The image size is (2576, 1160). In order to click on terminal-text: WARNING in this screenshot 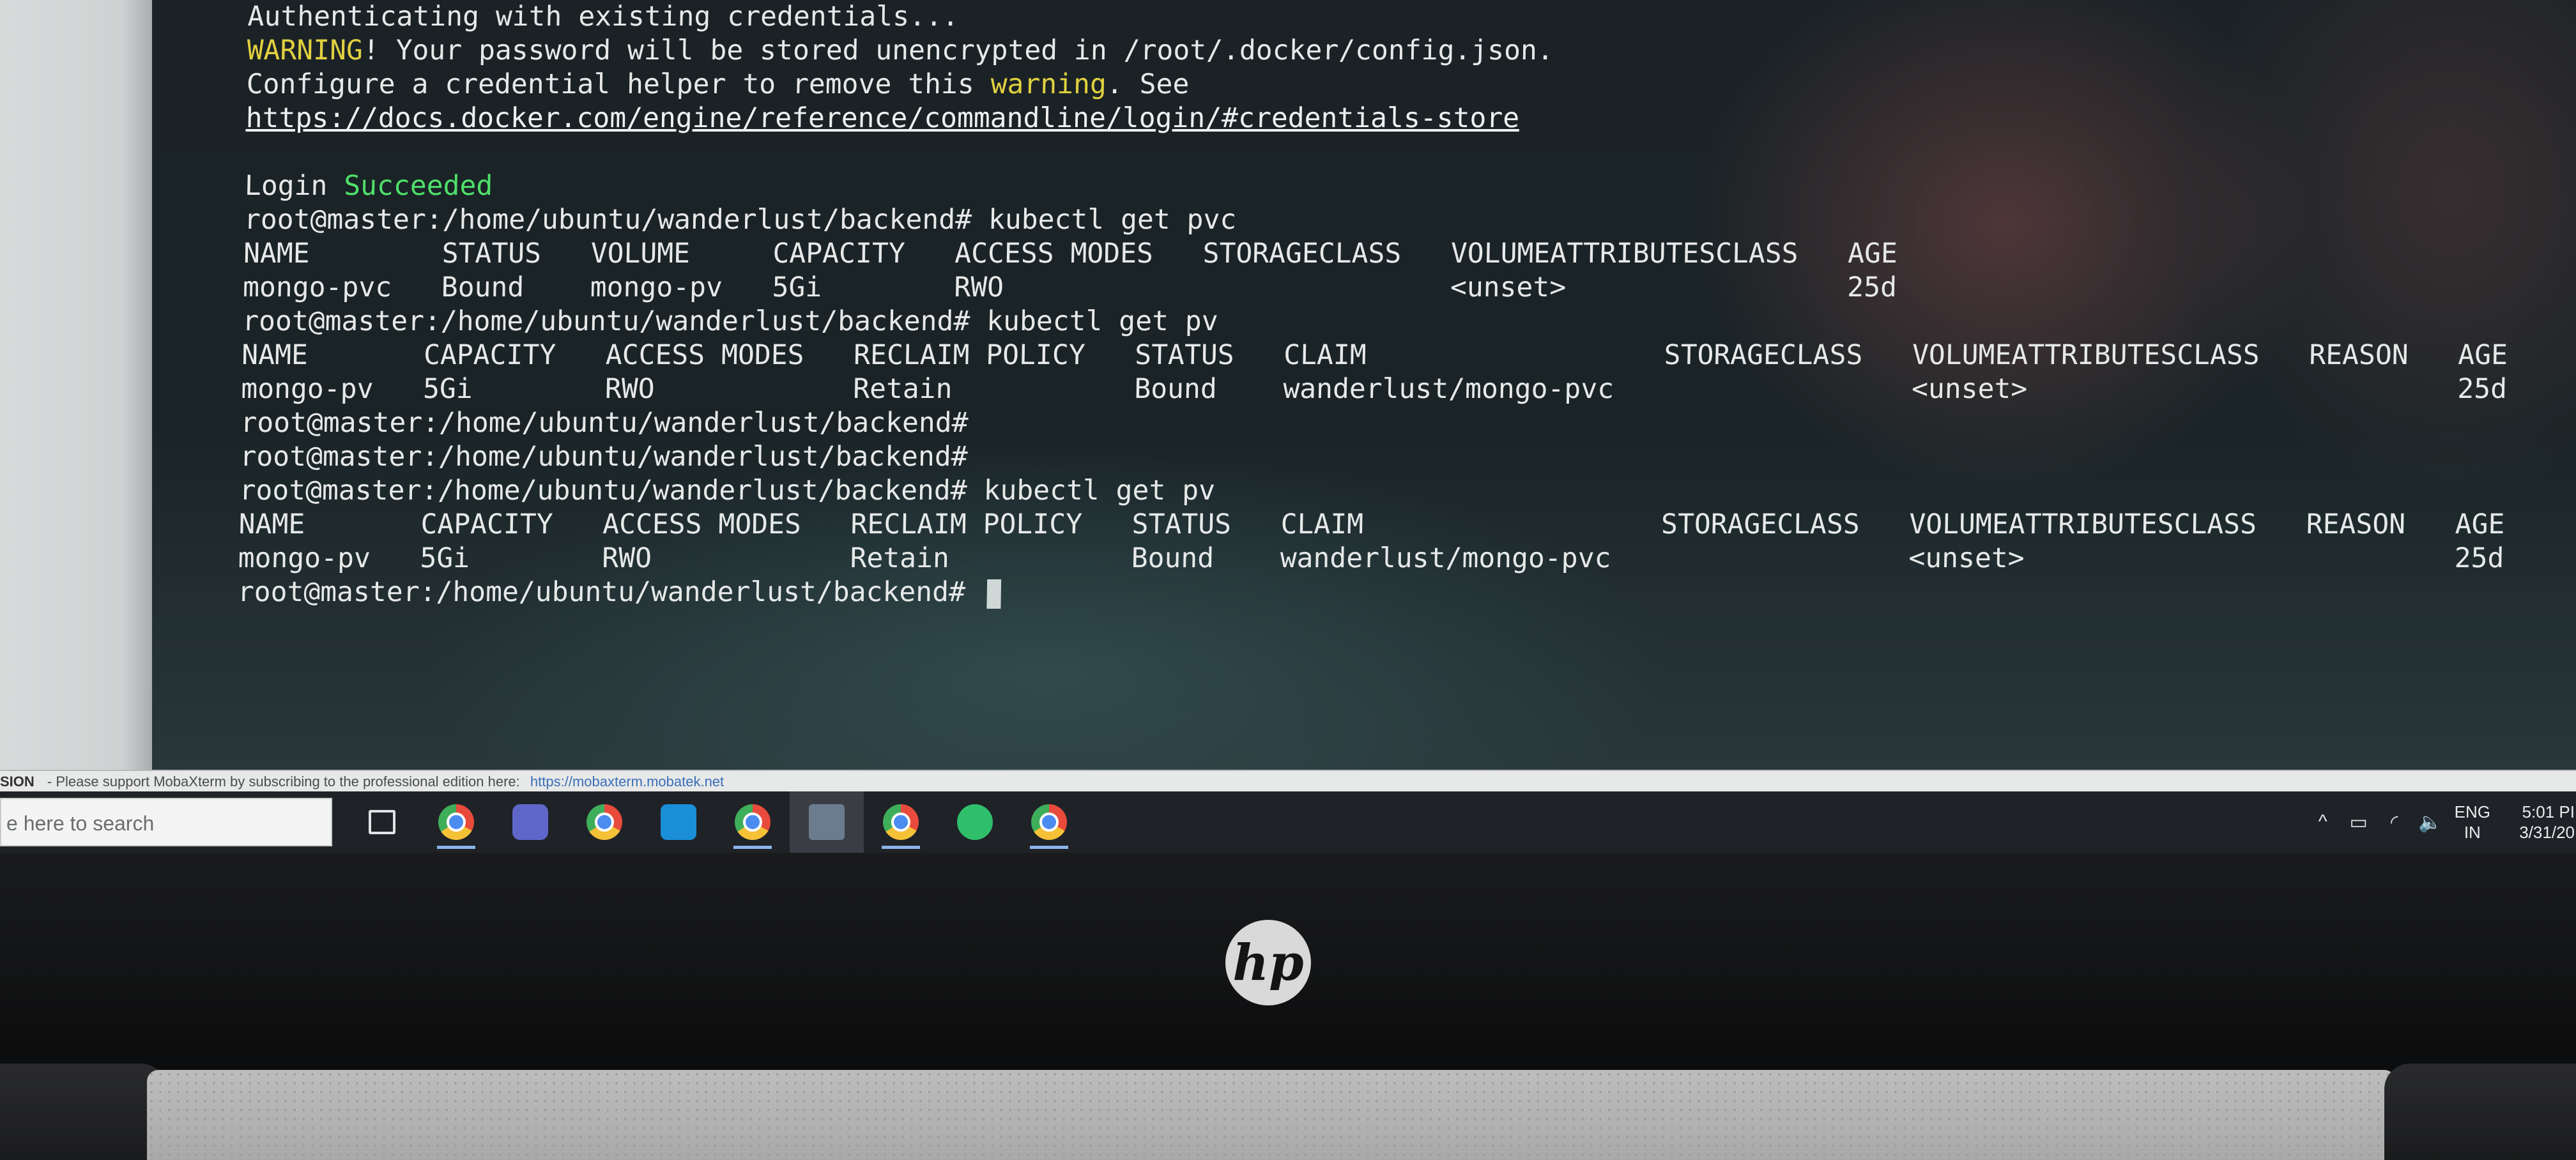, I will do `click(305, 50)`.